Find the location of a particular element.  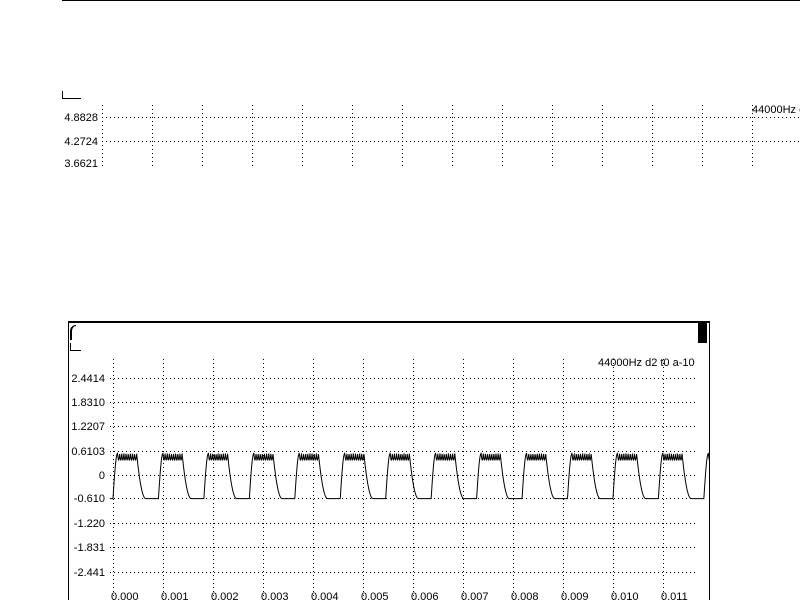

x-tick-label: 0.010 is located at coordinates (625, 595).